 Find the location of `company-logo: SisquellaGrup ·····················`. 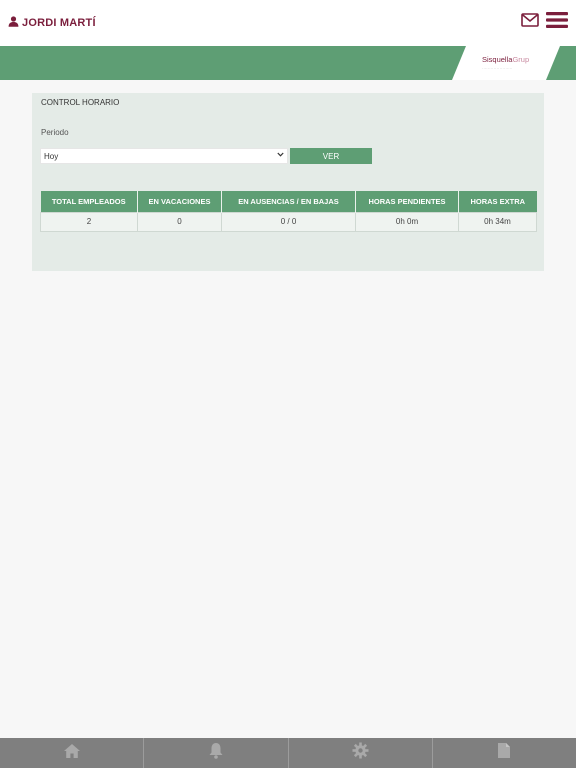

company-logo: SisquellaGrup ····················· is located at coordinates (506, 63).